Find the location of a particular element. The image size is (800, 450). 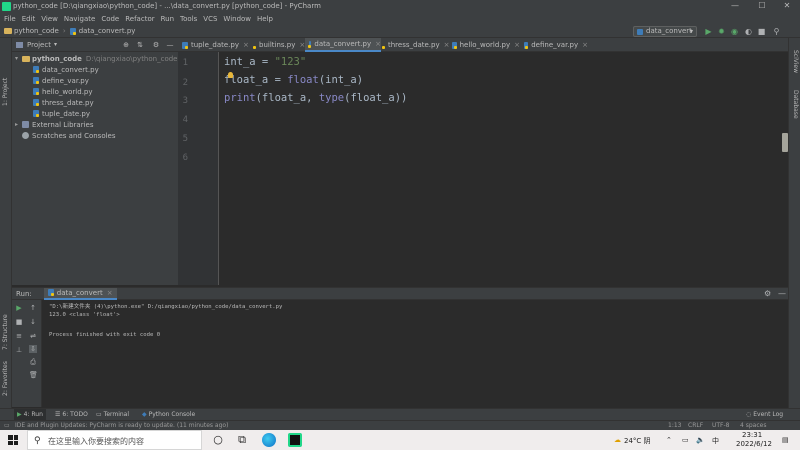

menu-navigate: Navigate is located at coordinates (79, 19).